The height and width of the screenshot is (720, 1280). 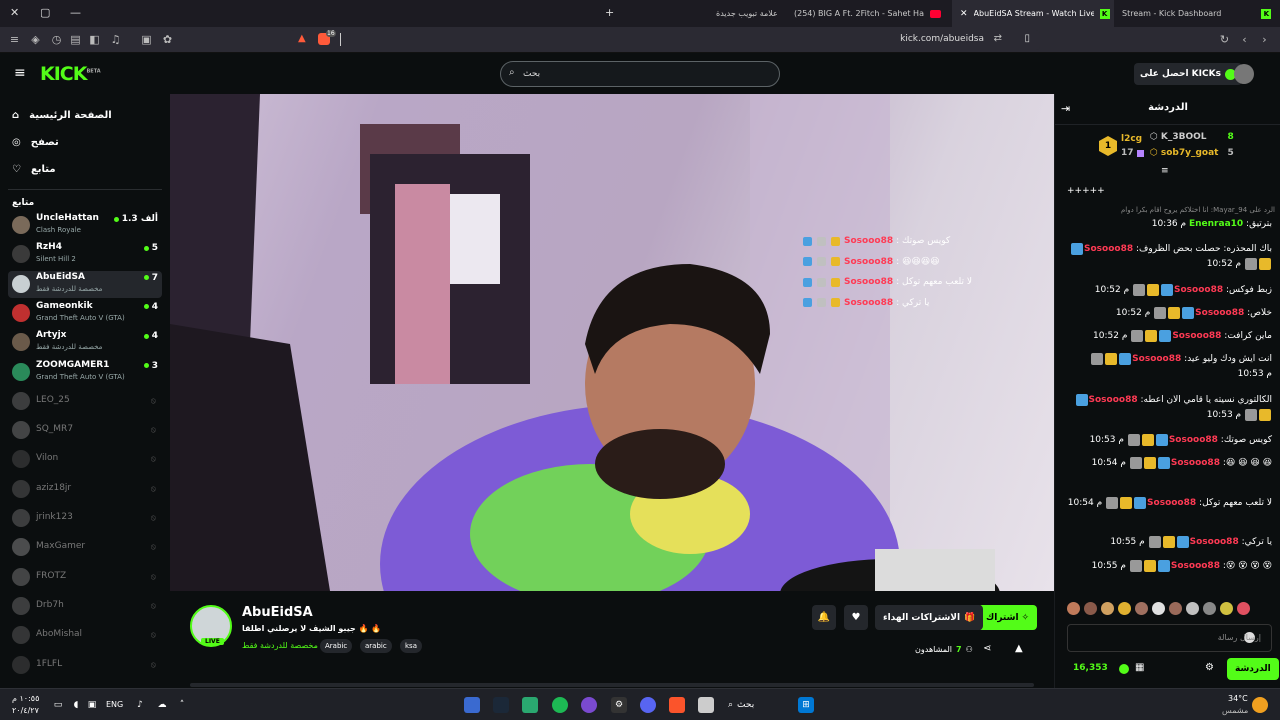 I want to click on windows-start-icon: ⊞, so click(x=806, y=705).